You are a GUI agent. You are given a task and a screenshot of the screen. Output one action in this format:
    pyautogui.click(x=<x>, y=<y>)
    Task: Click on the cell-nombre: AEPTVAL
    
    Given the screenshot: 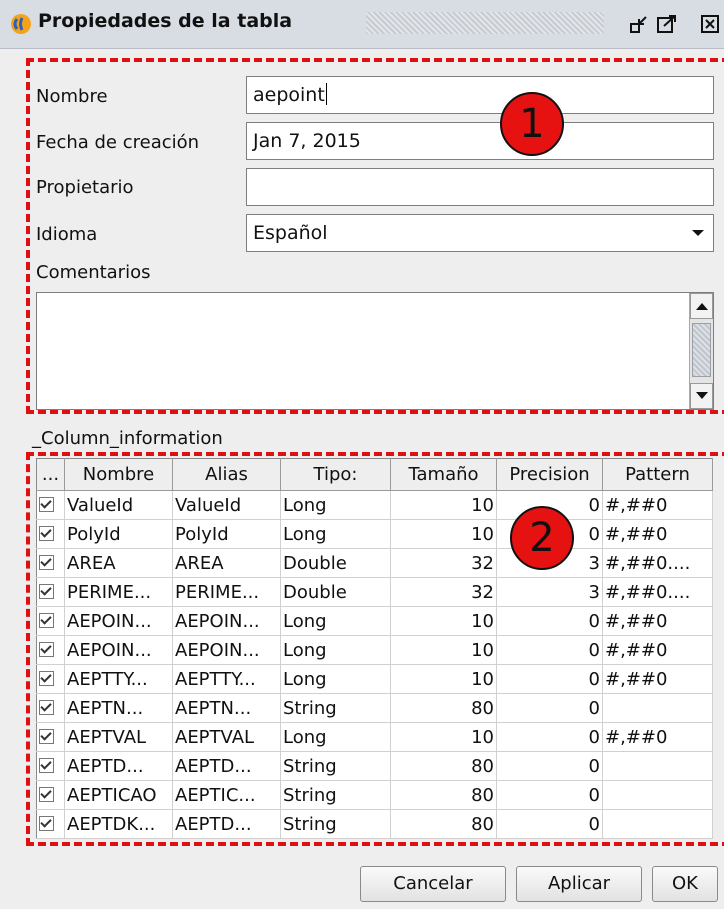 What is the action you would take?
    pyautogui.click(x=118, y=737)
    